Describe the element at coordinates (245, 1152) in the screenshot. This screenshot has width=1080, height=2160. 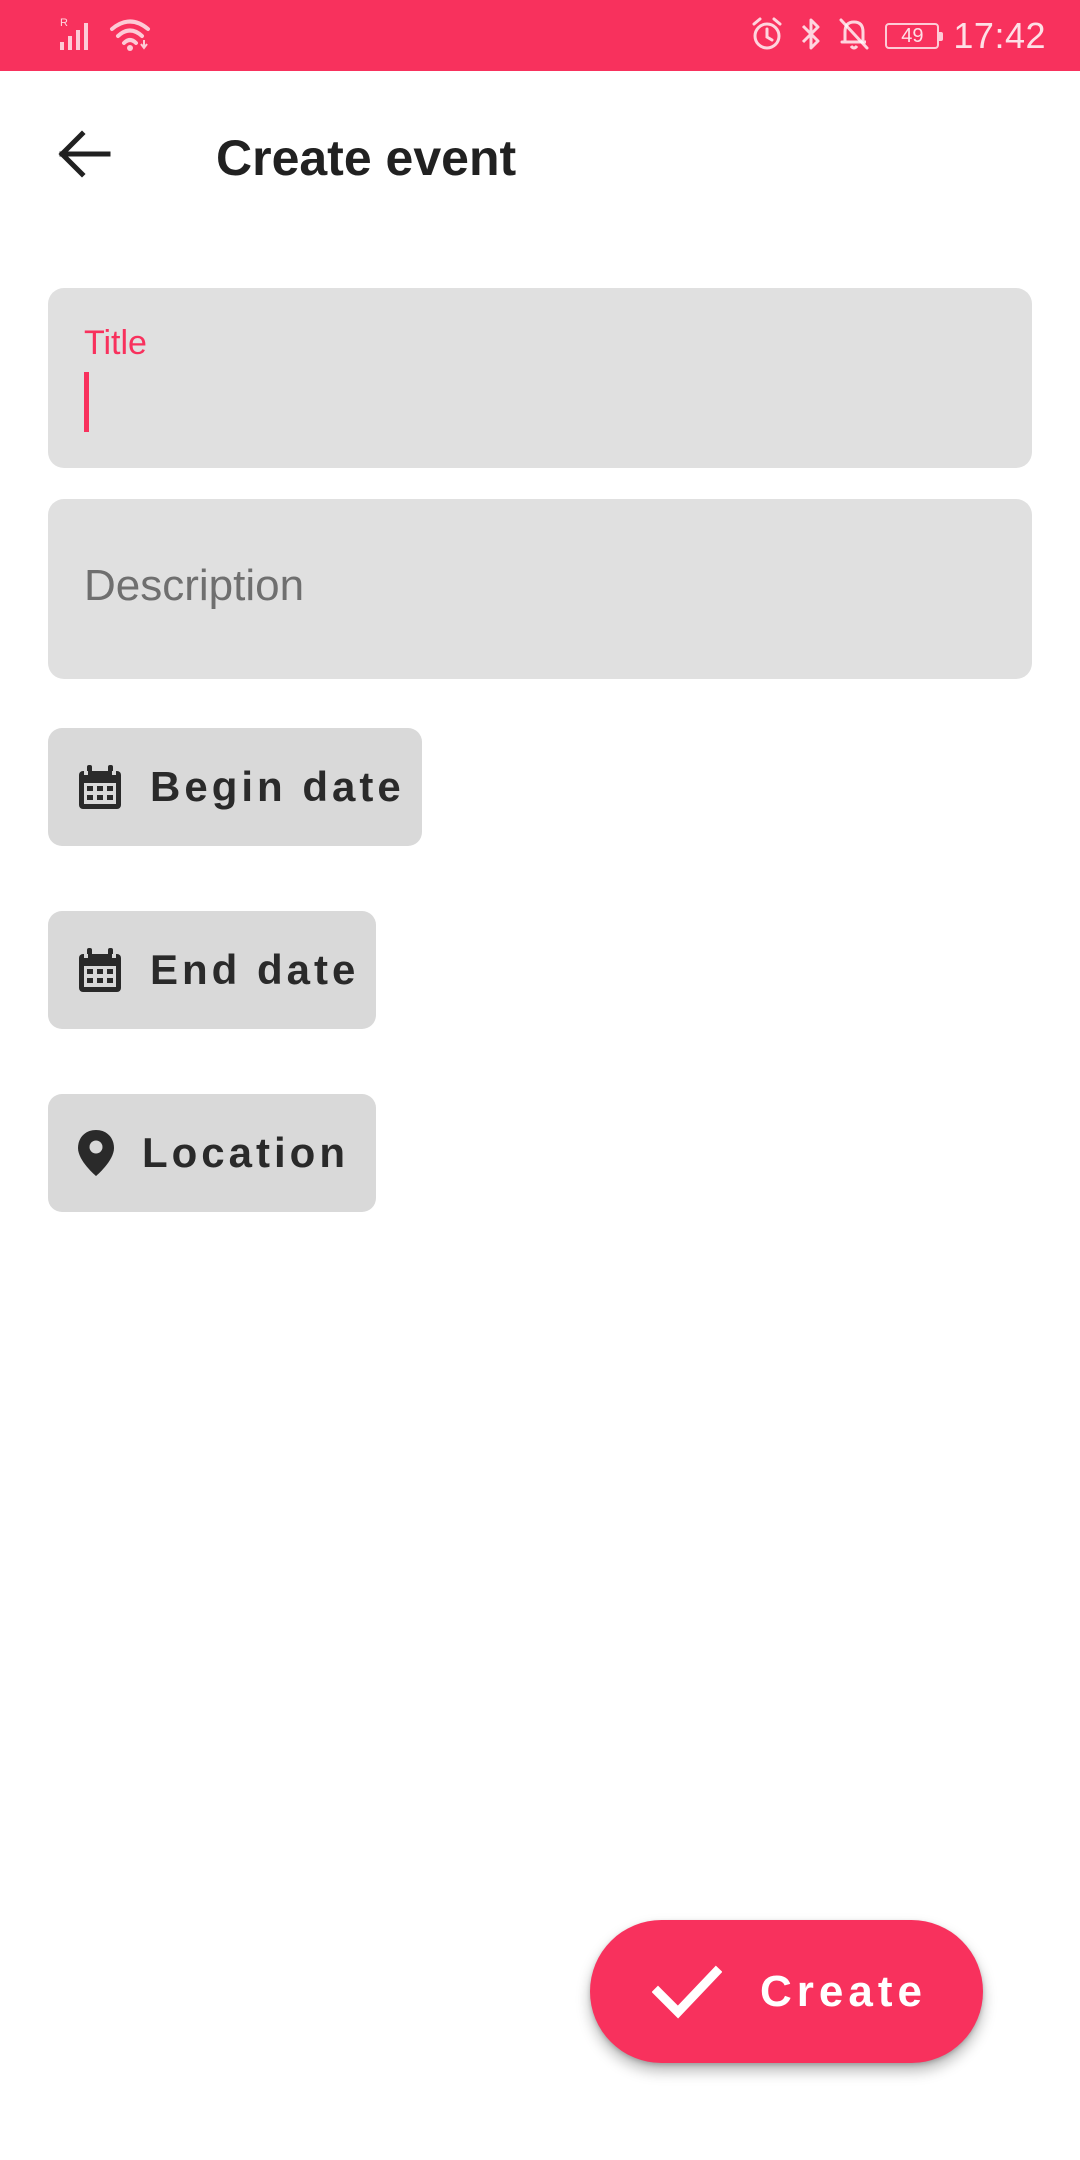
I see `location-label: Location` at that location.